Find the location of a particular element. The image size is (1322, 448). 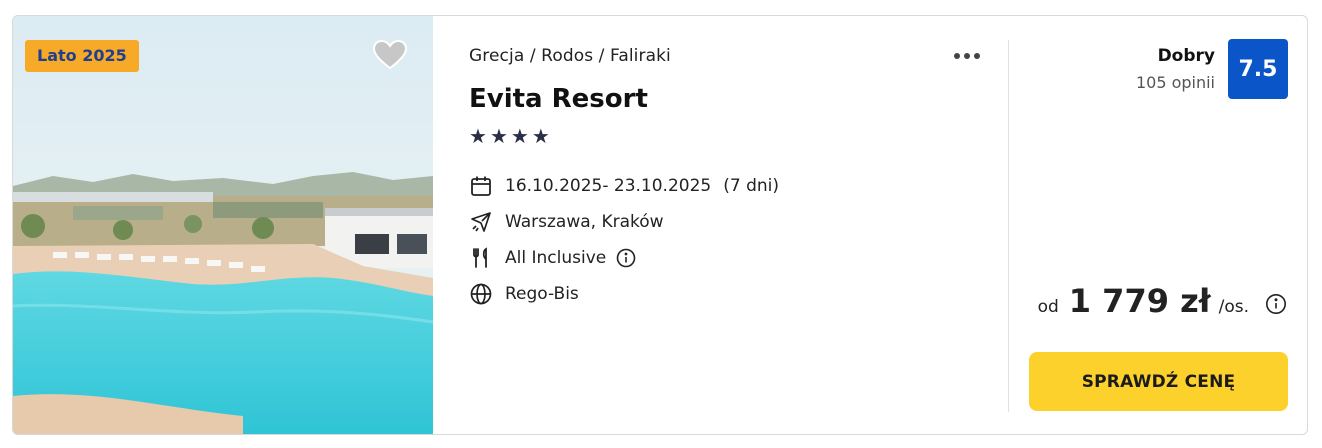

hotel-stars: ★ ★ ★ ★ is located at coordinates (509, 136).